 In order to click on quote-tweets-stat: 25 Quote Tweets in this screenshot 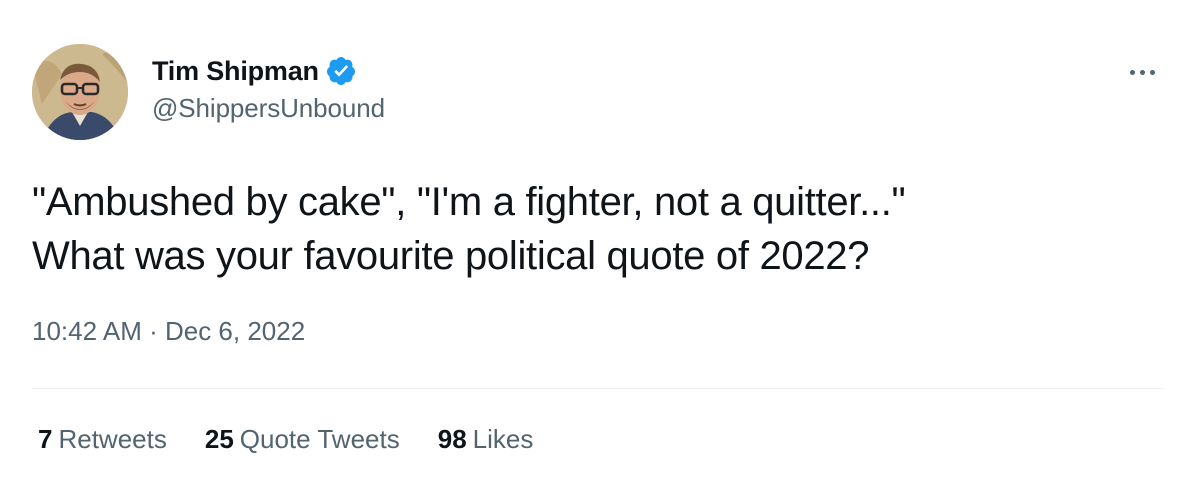, I will do `click(302, 439)`.